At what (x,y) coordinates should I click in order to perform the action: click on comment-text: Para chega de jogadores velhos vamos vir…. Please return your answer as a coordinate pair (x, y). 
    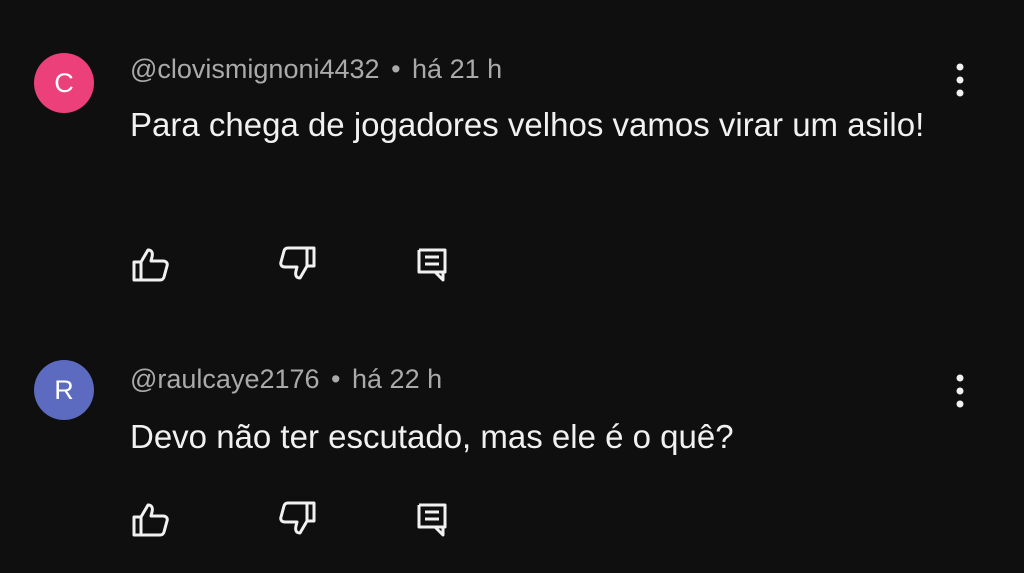
    Looking at the image, I should click on (527, 124).